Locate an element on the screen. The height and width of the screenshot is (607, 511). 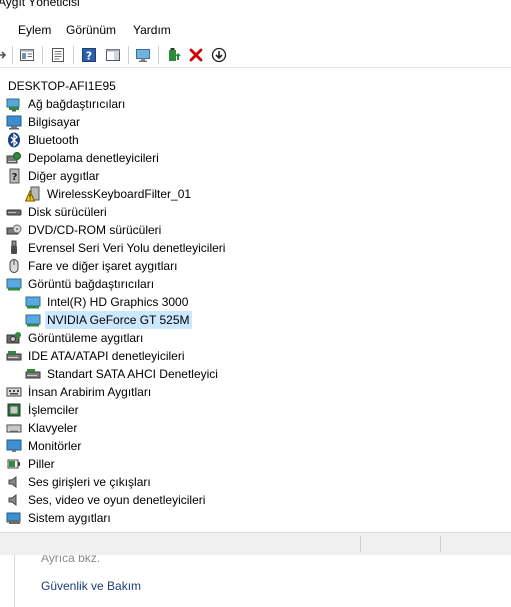
tree-item-label: Piller is located at coordinates (41, 464).